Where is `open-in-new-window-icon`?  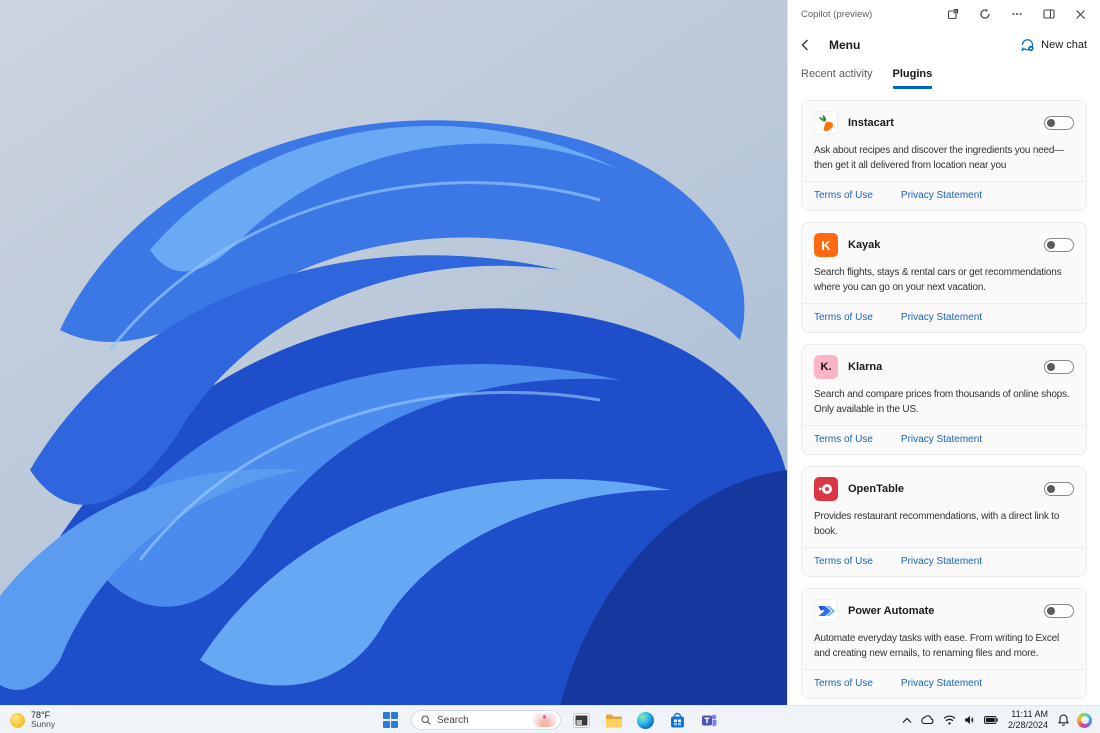
open-in-new-window-icon is located at coordinates (952, 14).